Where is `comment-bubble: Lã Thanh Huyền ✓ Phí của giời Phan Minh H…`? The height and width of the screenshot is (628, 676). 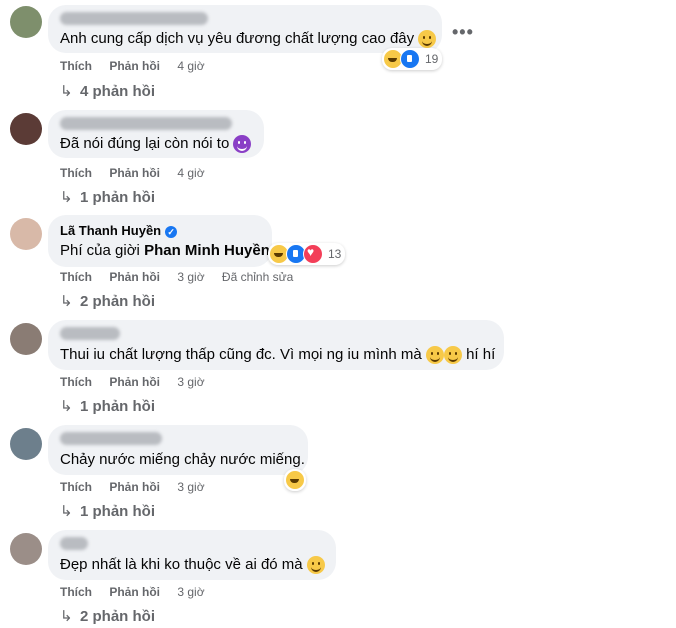 comment-bubble: Lã Thanh Huyền ✓ Phí của giời Phan Minh H… is located at coordinates (160, 241).